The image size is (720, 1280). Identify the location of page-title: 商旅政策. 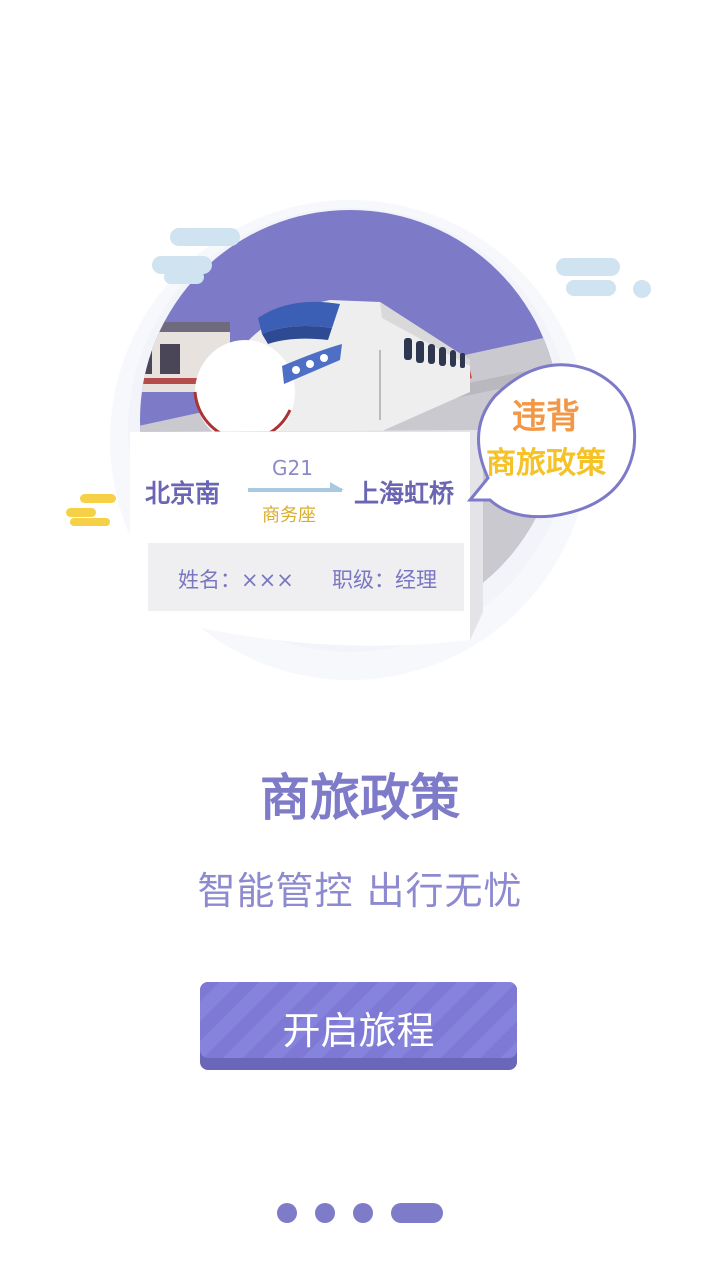
(360, 798).